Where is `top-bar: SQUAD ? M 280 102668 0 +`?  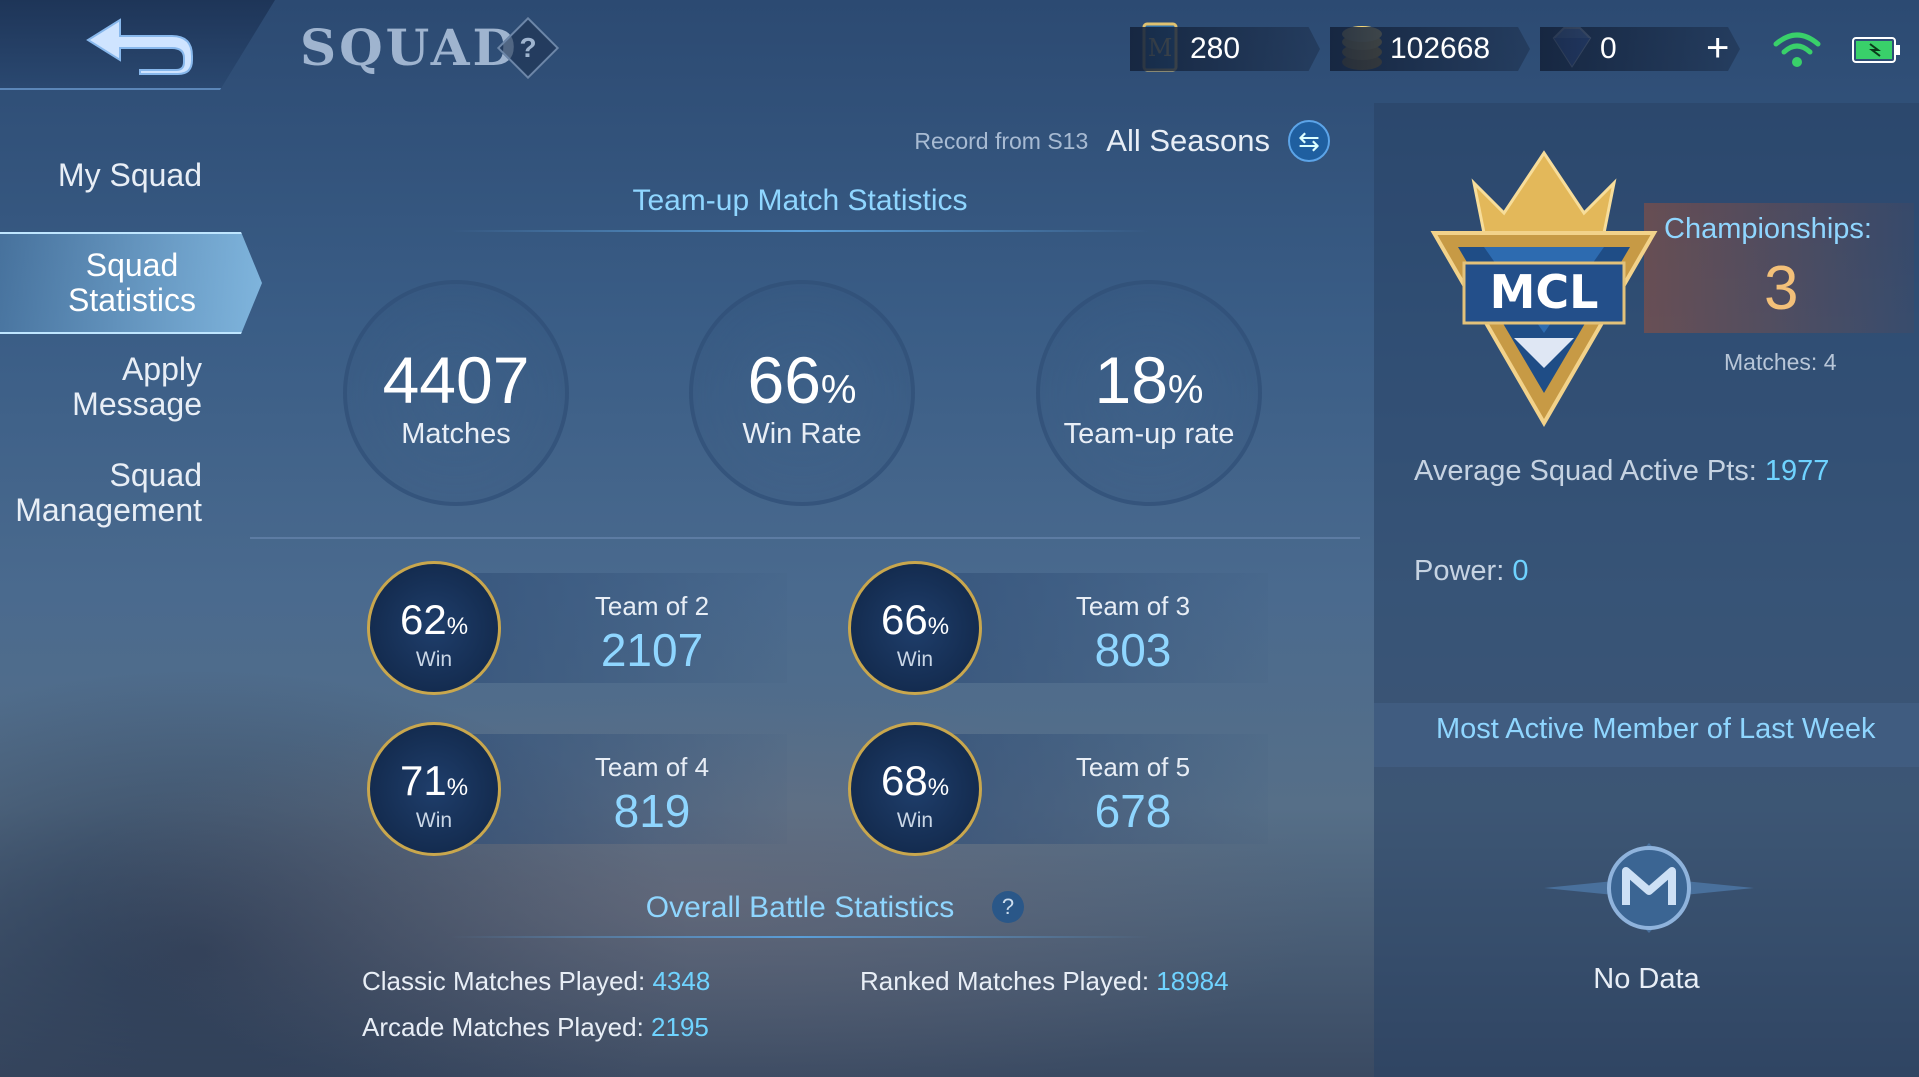
top-bar: SQUAD ? M 280 102668 0 + is located at coordinates (959, 50).